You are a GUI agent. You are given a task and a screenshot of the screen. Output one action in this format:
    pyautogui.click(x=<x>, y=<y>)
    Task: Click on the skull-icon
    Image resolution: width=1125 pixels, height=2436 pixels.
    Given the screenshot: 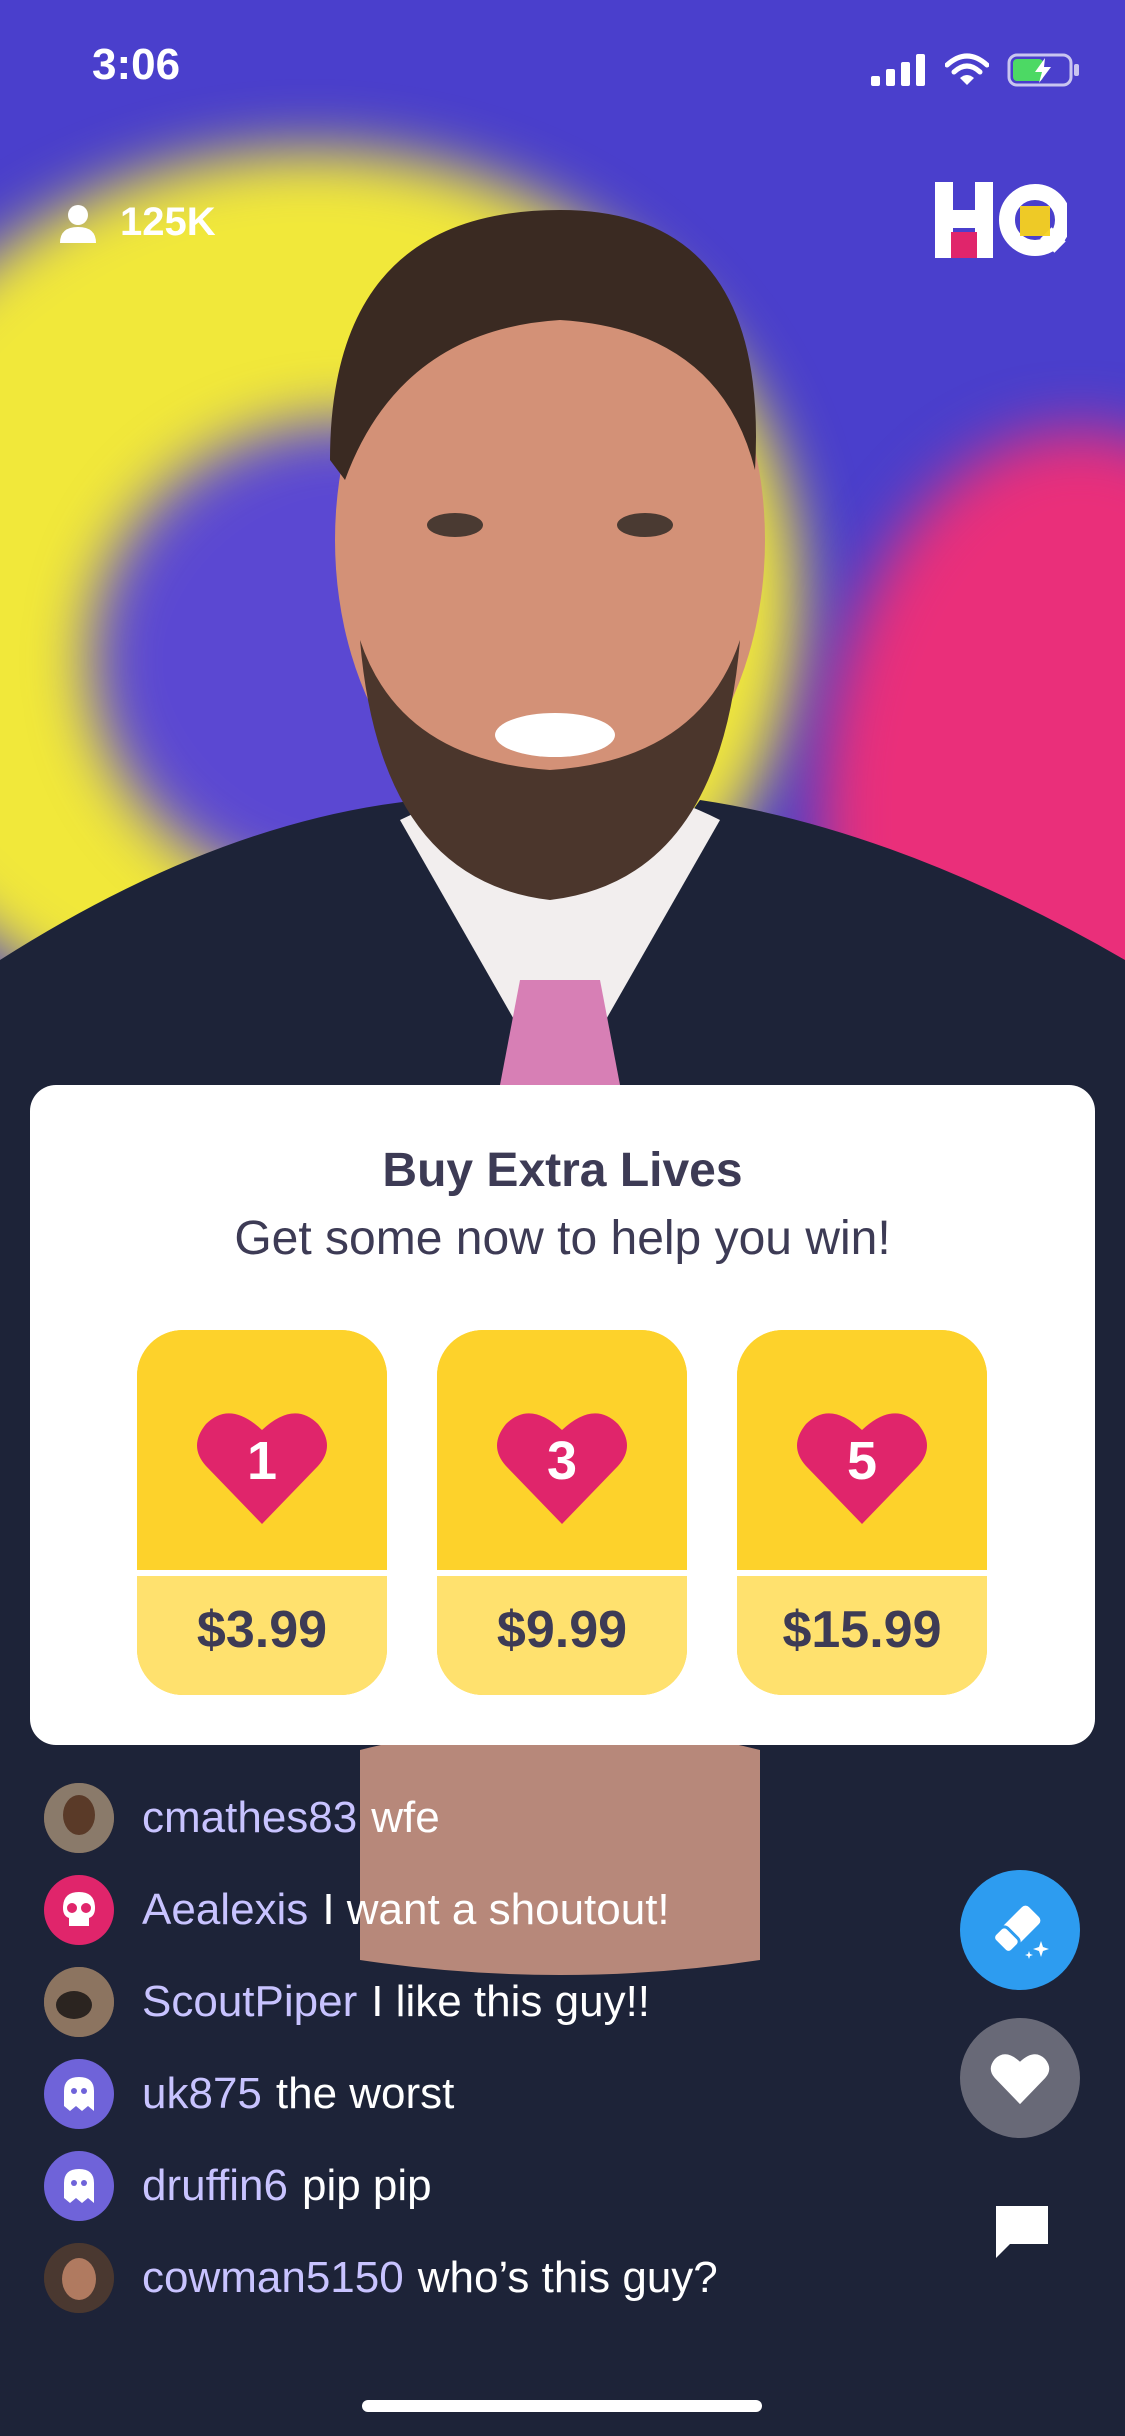 What is the action you would take?
    pyautogui.click(x=79, y=1909)
    